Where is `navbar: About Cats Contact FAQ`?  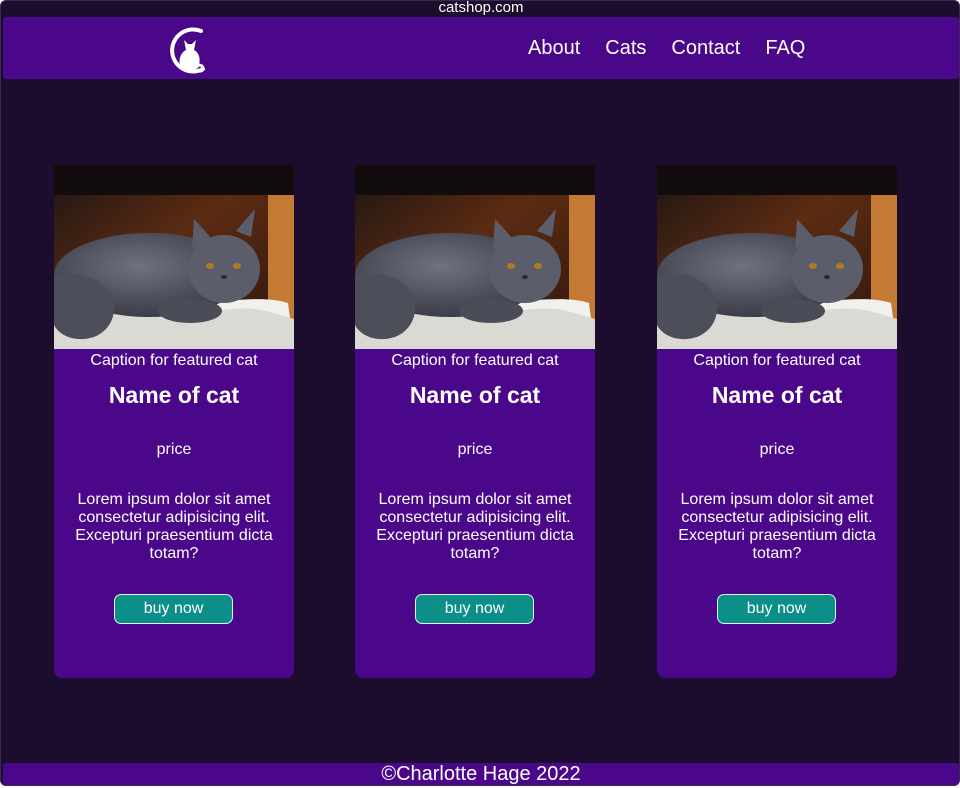
navbar: About Cats Contact FAQ is located at coordinates (481, 48).